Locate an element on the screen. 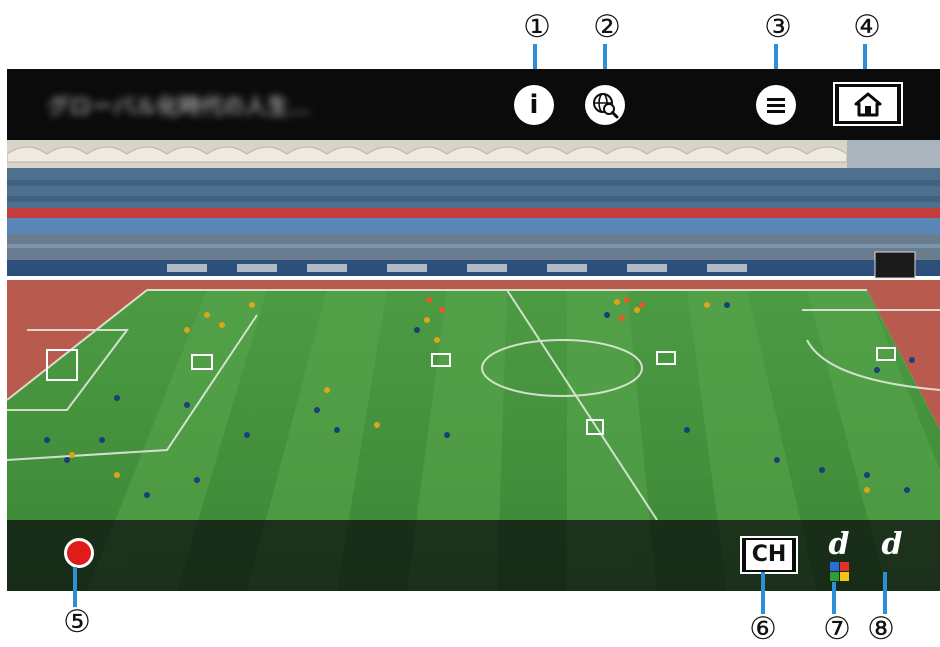 Image resolution: width=940 pixels, height=647 pixels. menu-button is located at coordinates (776, 105).